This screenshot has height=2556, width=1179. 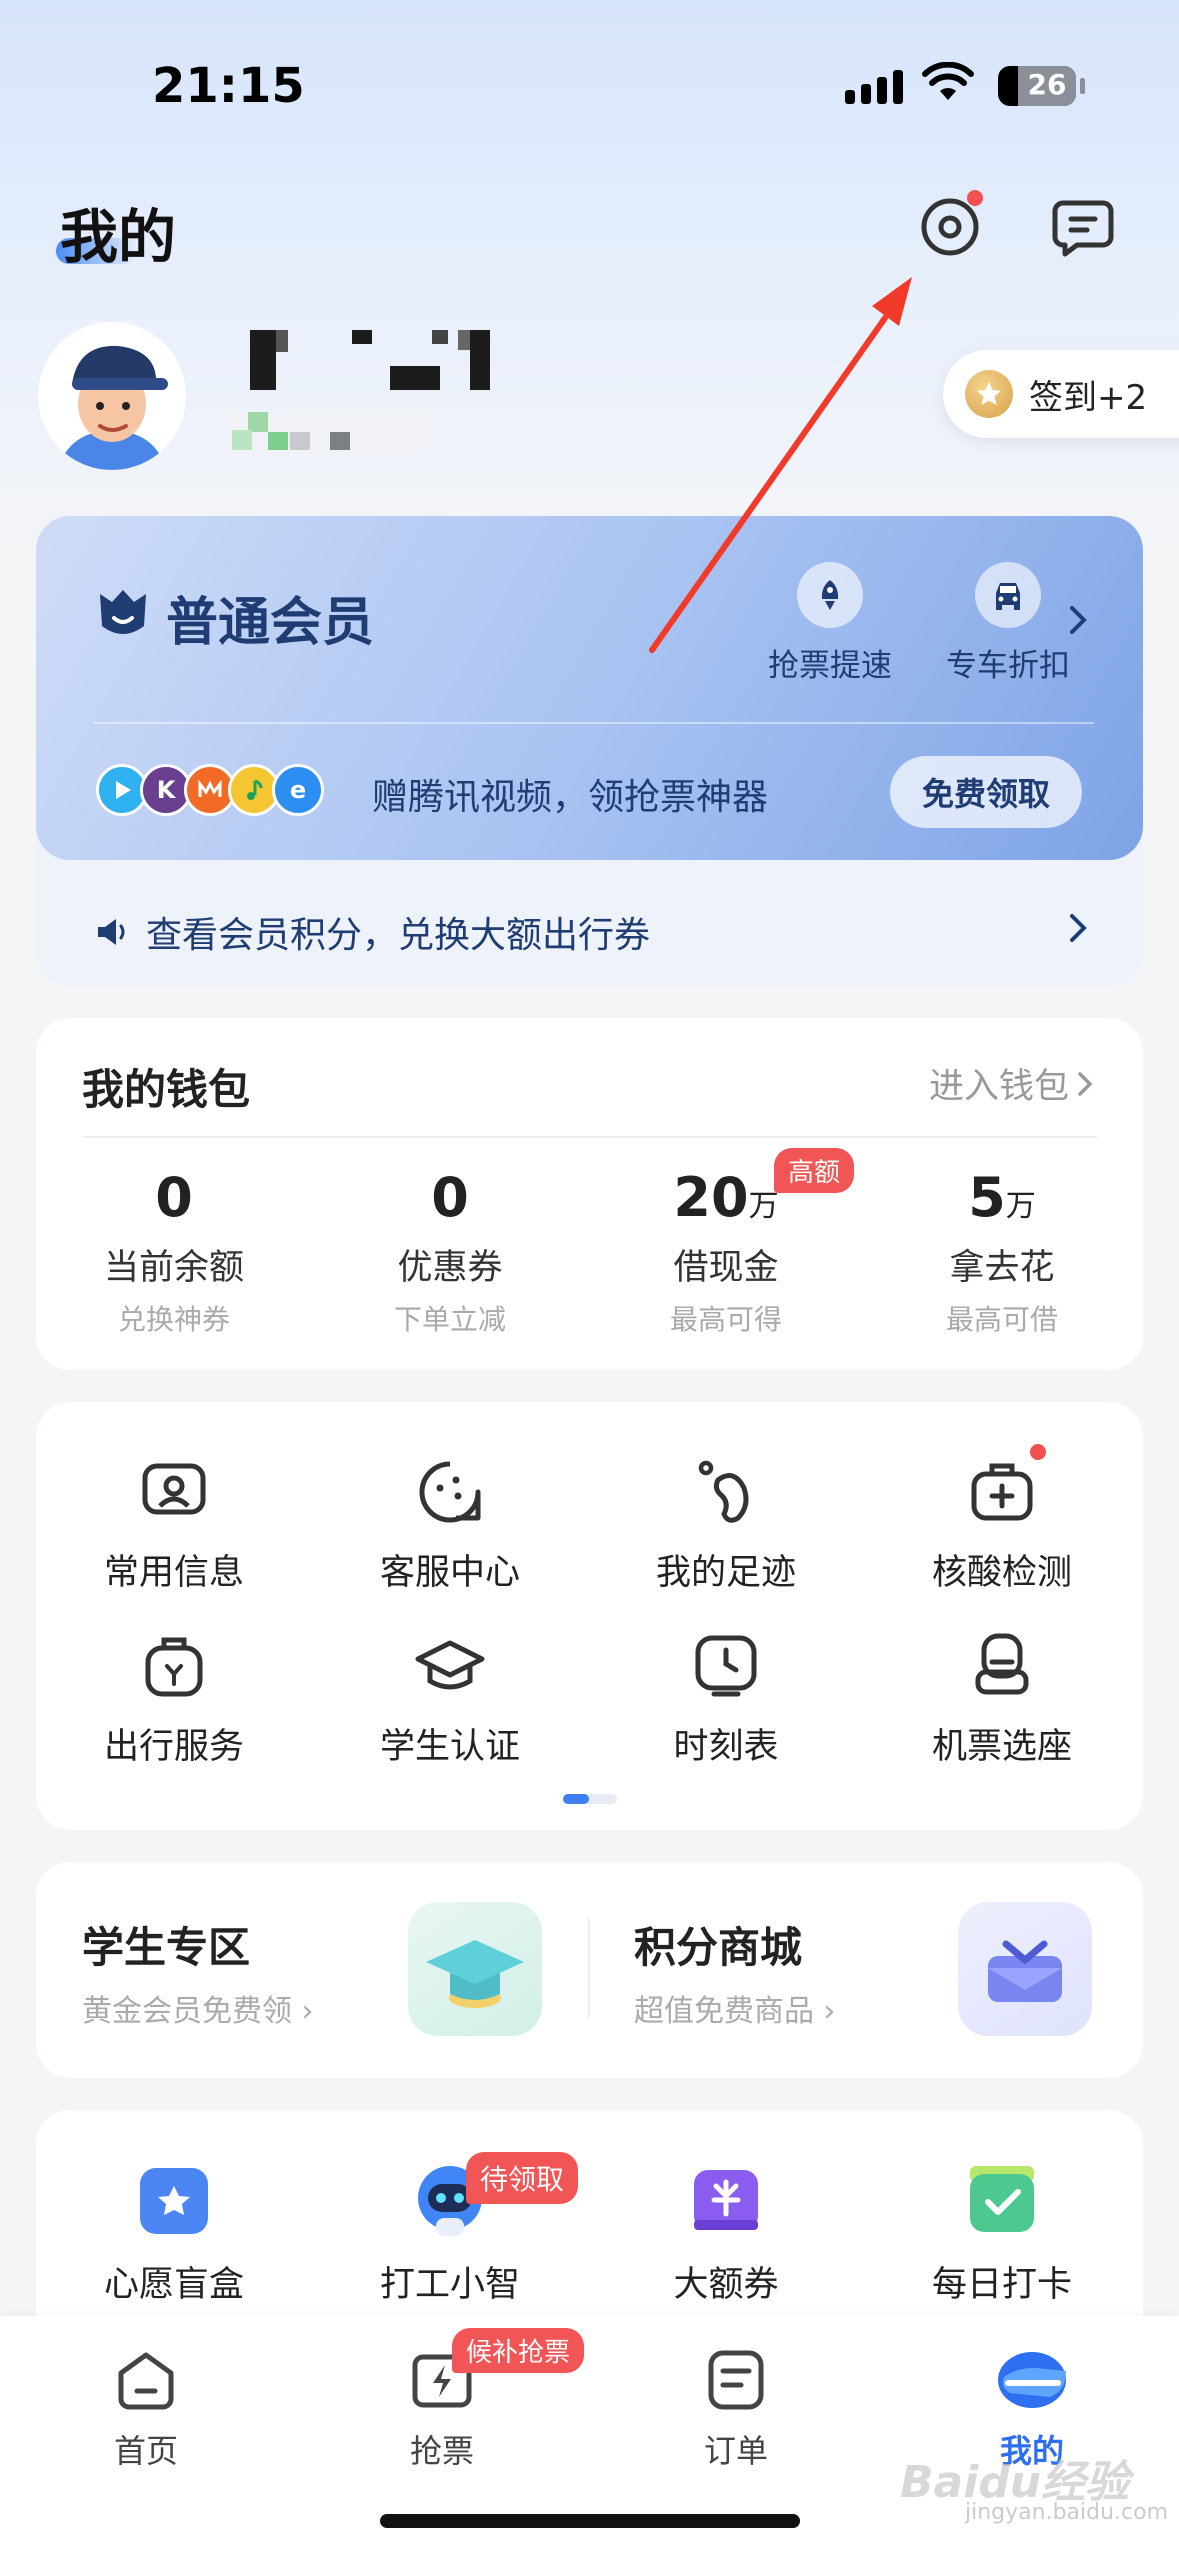 I want to click on profile-icon, so click(x=1032, y=2380).